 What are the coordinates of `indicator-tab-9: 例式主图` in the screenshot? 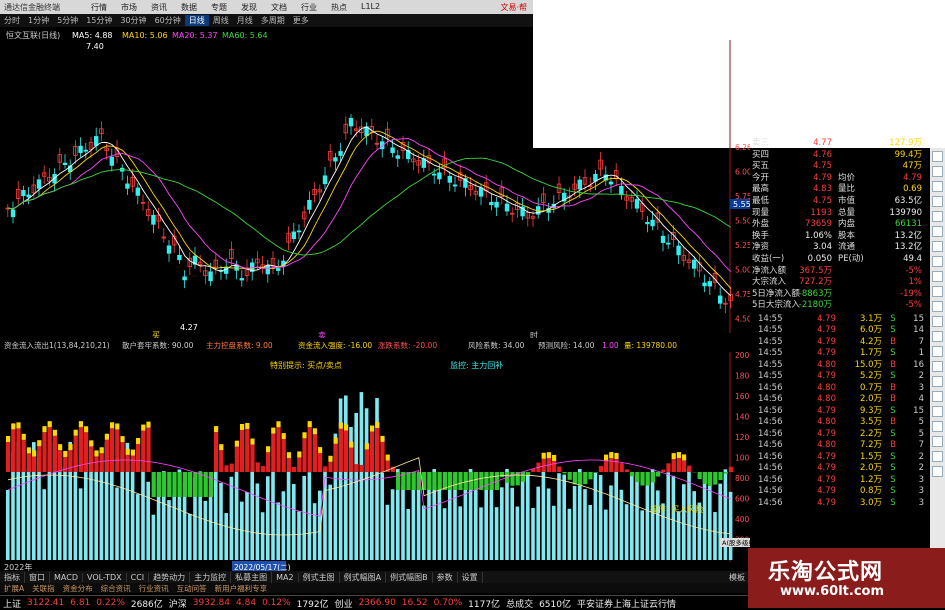 It's located at (319, 577).